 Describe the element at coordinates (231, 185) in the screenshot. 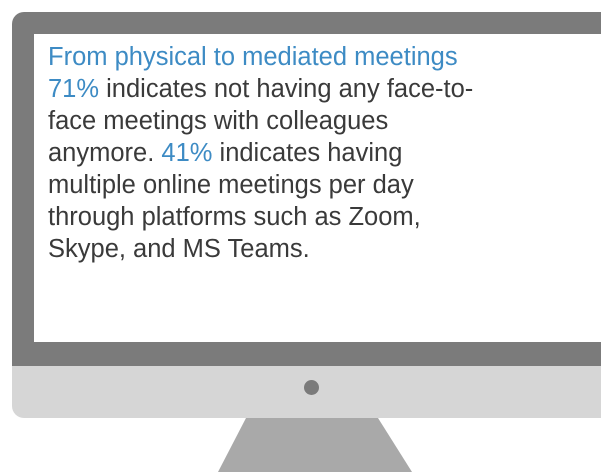

I see `body-line-4: multiple online meetings per day` at that location.